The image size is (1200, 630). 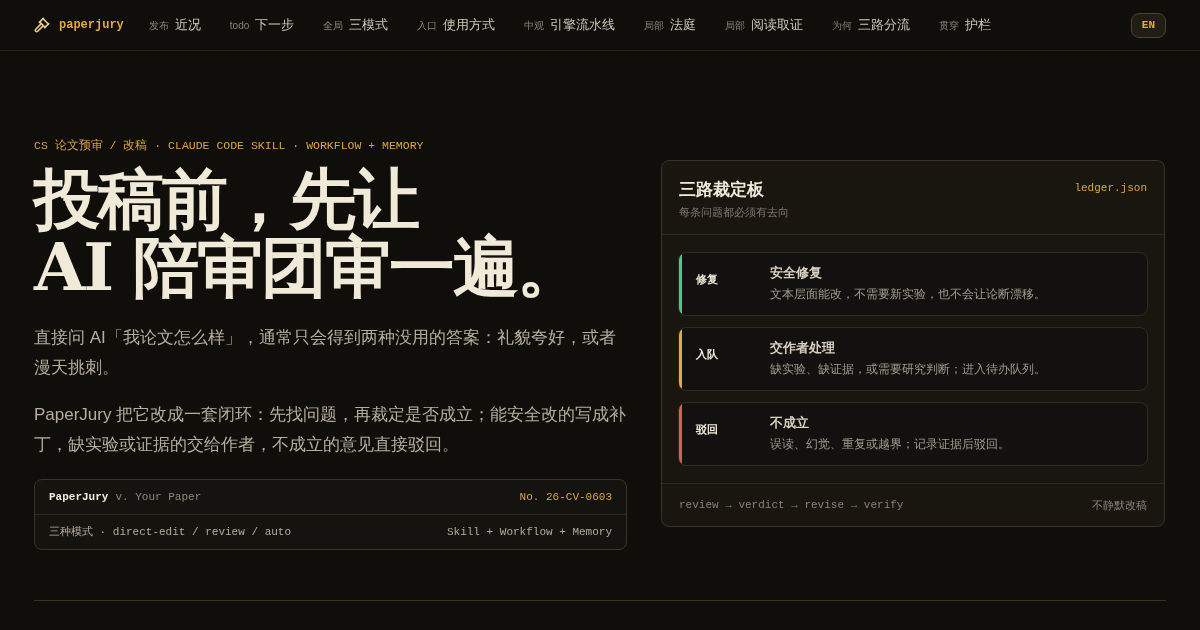 I want to click on gavel-icon, so click(x=42, y=25).